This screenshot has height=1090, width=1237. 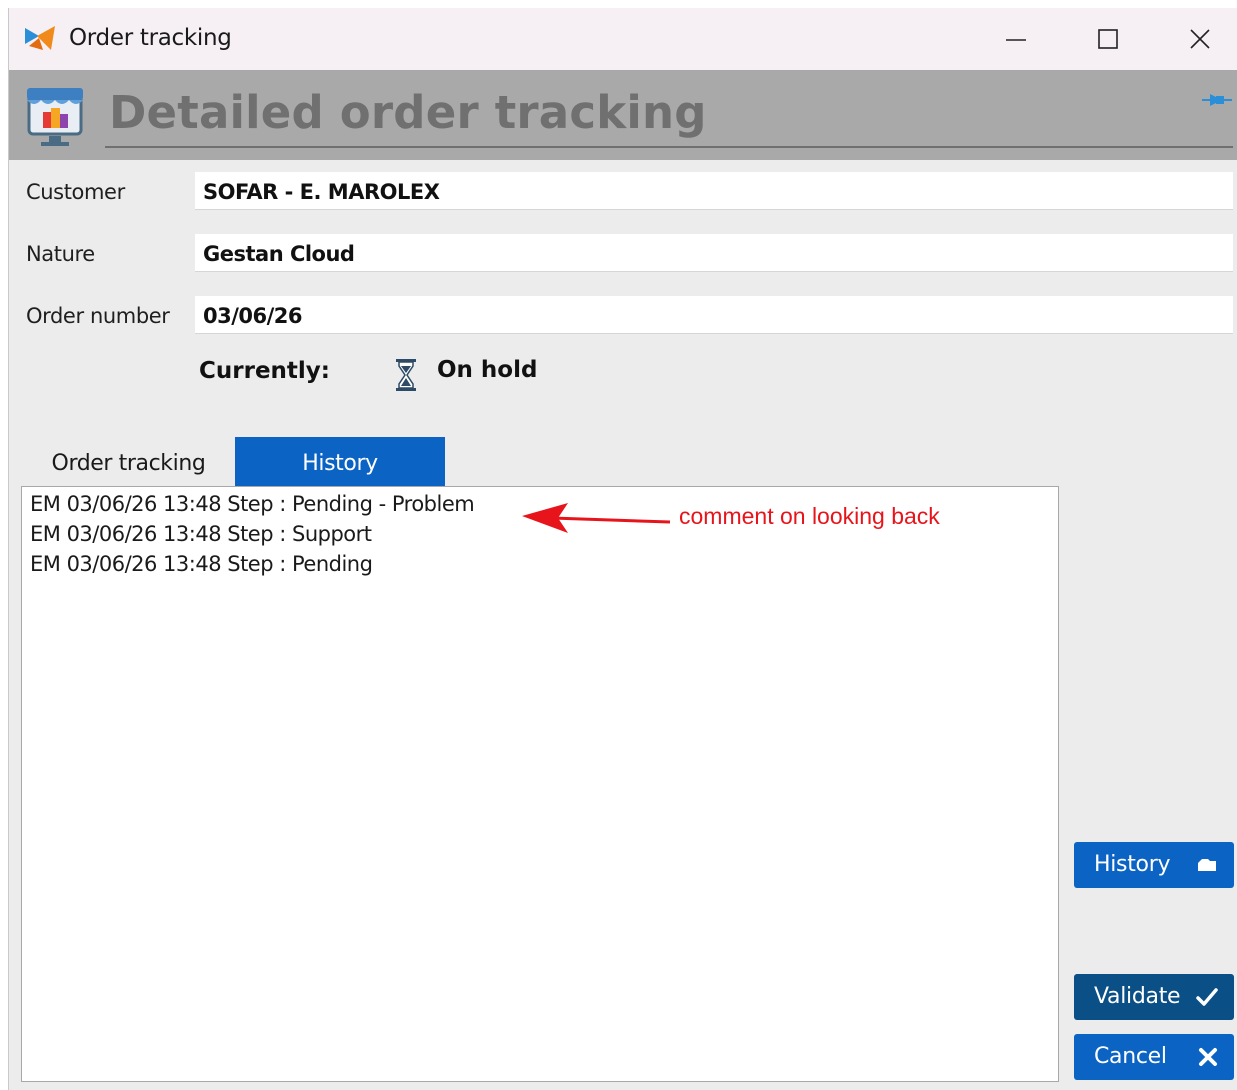 What do you see at coordinates (669, 147) in the screenshot?
I see `header-divider` at bounding box center [669, 147].